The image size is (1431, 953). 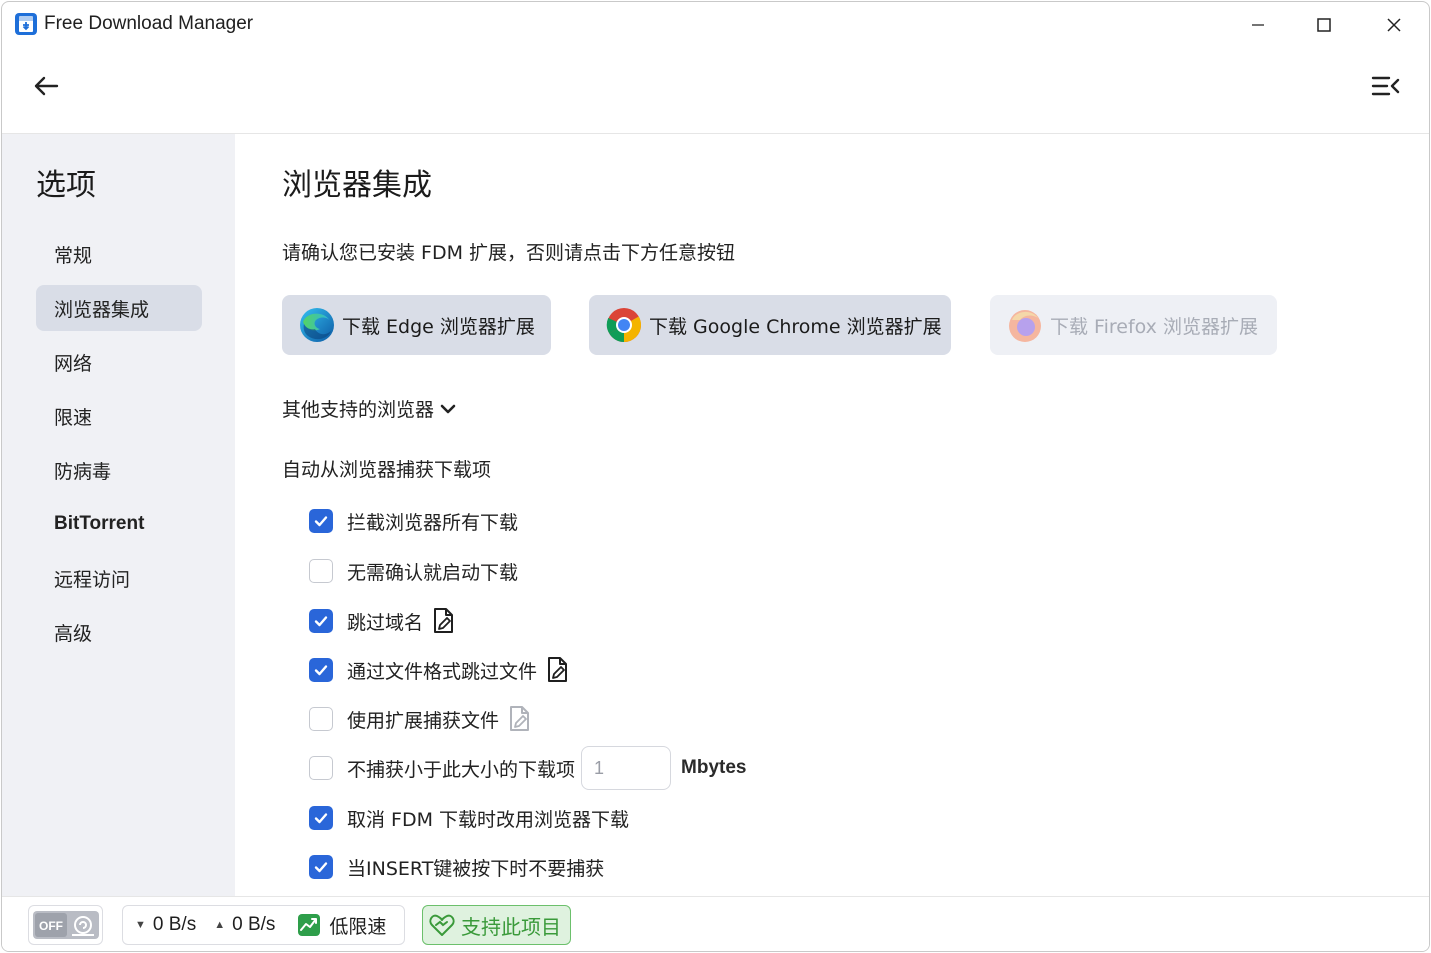 What do you see at coordinates (715, 91) in the screenshot?
I see `toolbar` at bounding box center [715, 91].